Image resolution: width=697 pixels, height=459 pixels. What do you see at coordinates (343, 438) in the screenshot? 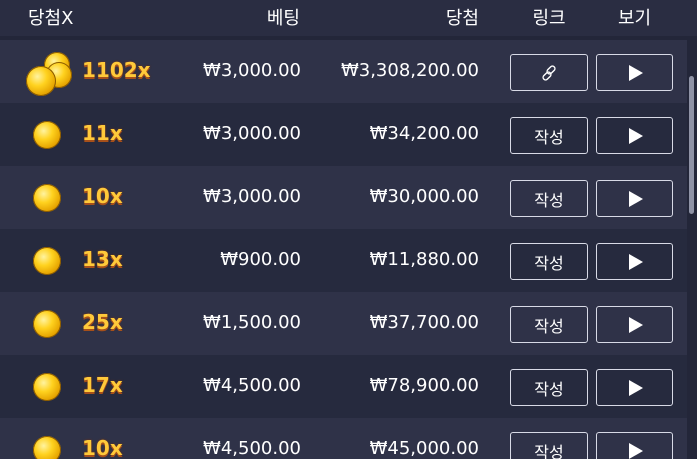
I see `table-row: 10x ₩4,500.00 ₩45,000.00 작성` at bounding box center [343, 438].